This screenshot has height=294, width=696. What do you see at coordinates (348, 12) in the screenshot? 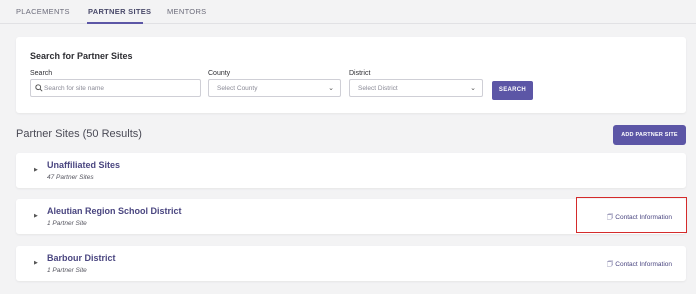
I see `tab-bar: PLACEMENTS PARTNER SITES MENTORS` at bounding box center [348, 12].